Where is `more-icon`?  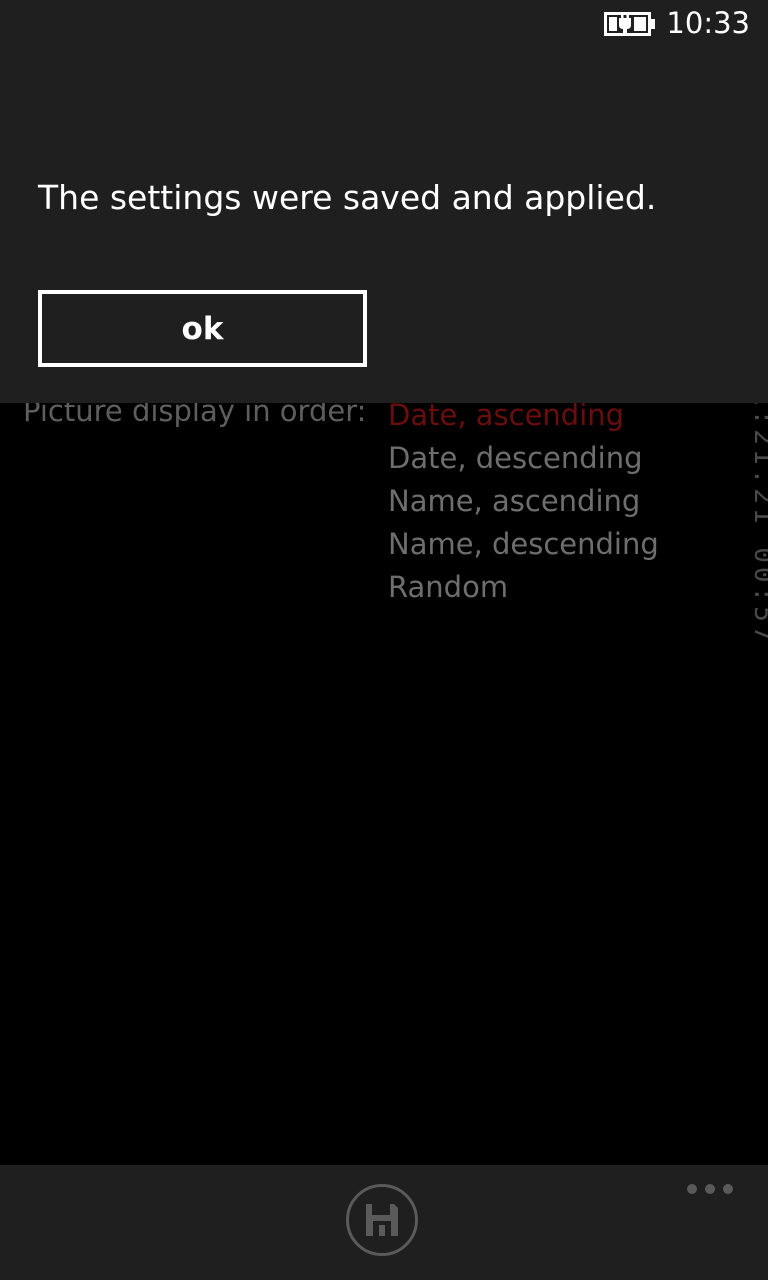
more-icon is located at coordinates (710, 1189).